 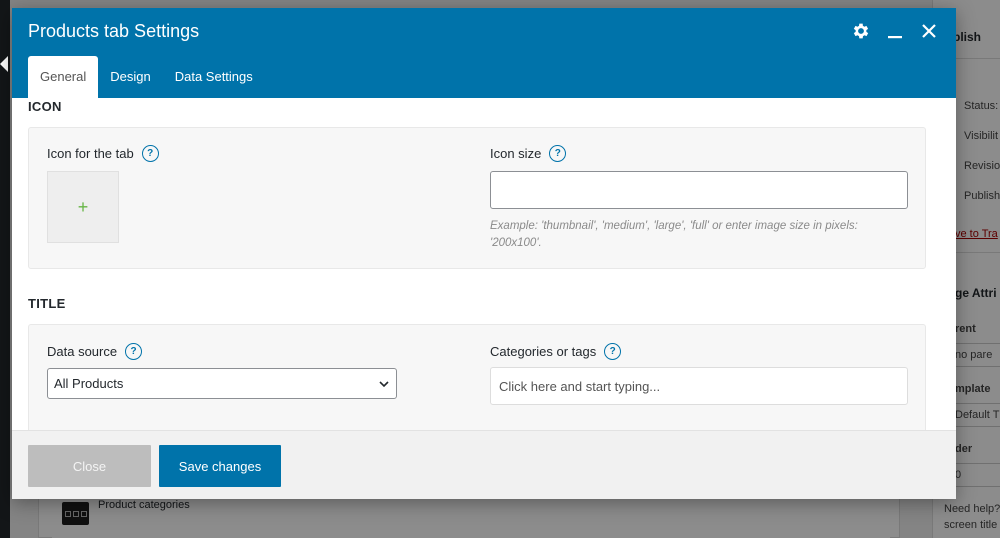 What do you see at coordinates (543, 351) in the screenshot?
I see `categories-text: Categories or tags` at bounding box center [543, 351].